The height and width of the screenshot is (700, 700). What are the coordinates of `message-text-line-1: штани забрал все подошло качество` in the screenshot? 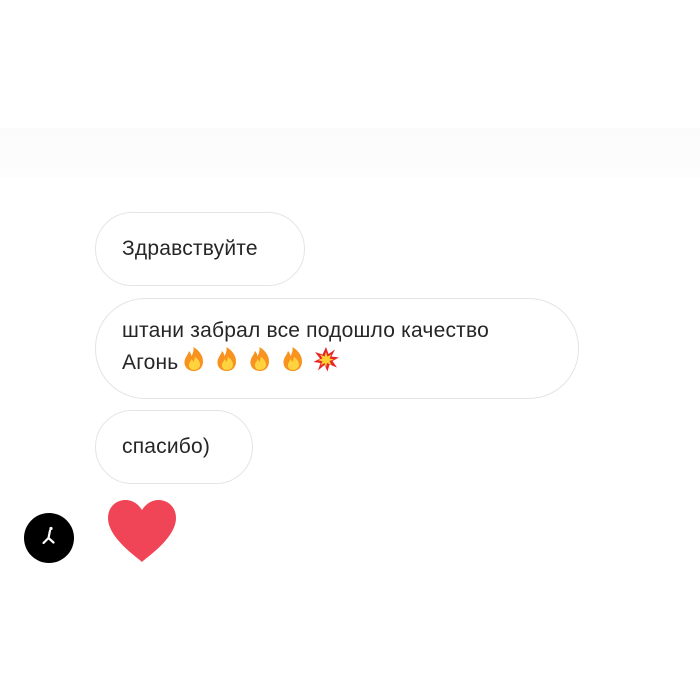 It's located at (305, 330).